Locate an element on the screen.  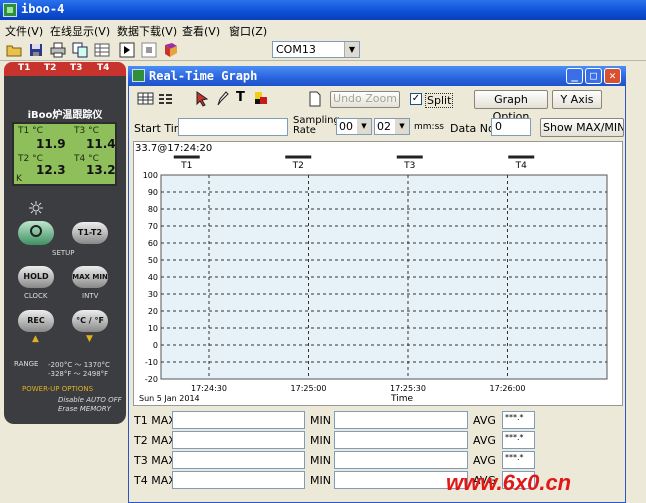
print-icon is located at coordinates (58, 50).